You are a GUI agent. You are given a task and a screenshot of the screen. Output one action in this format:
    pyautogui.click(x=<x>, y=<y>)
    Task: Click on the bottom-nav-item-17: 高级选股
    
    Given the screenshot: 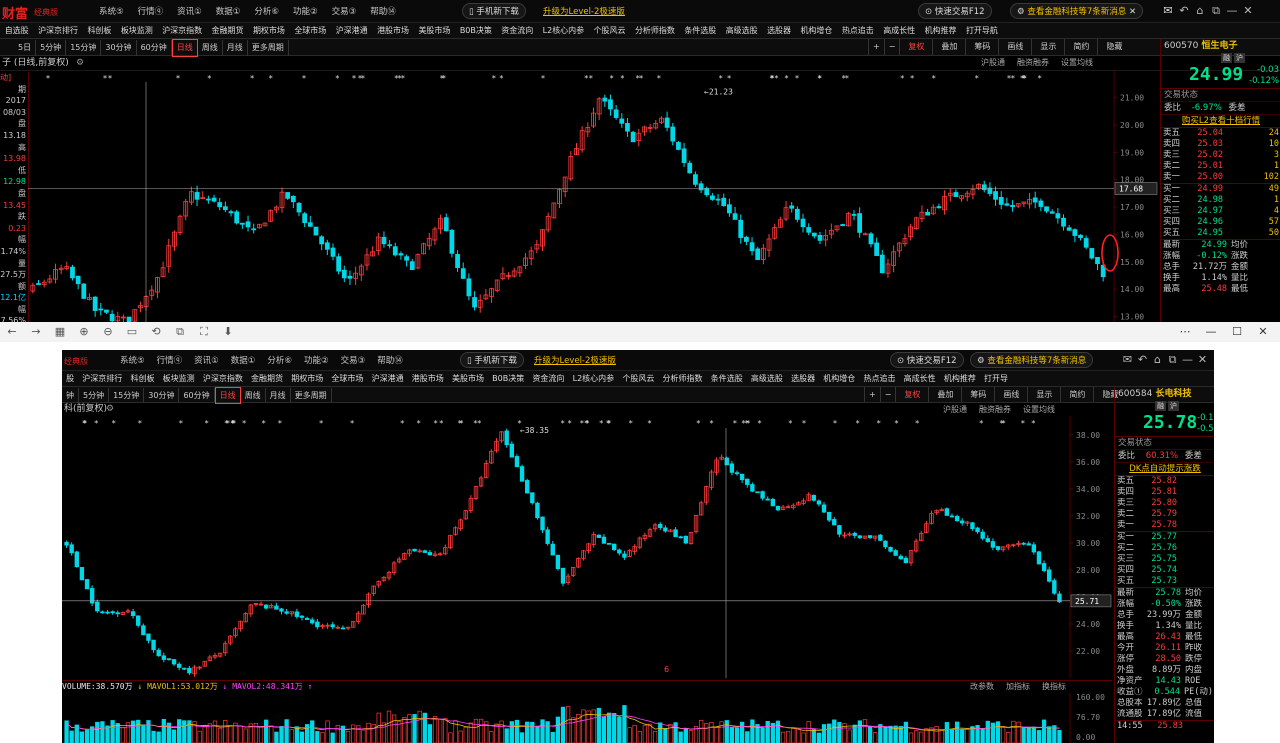 What is the action you would take?
    pyautogui.click(x=767, y=378)
    